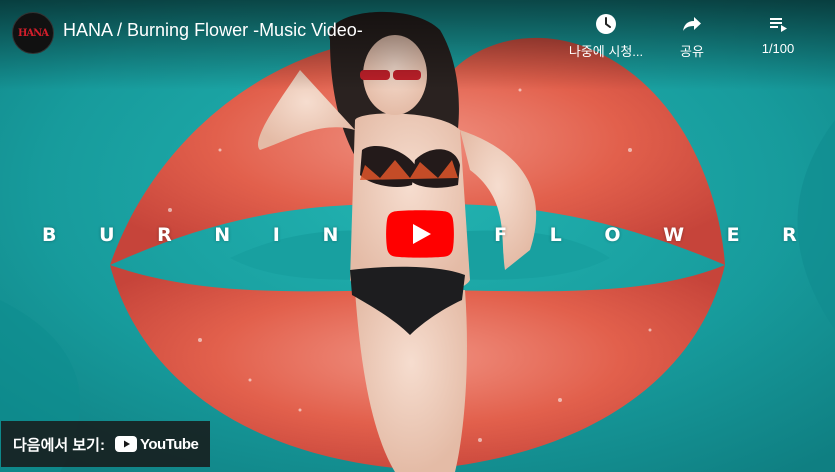  Describe the element at coordinates (169, 444) in the screenshot. I see `youtube-logo-text: YouTube` at that location.